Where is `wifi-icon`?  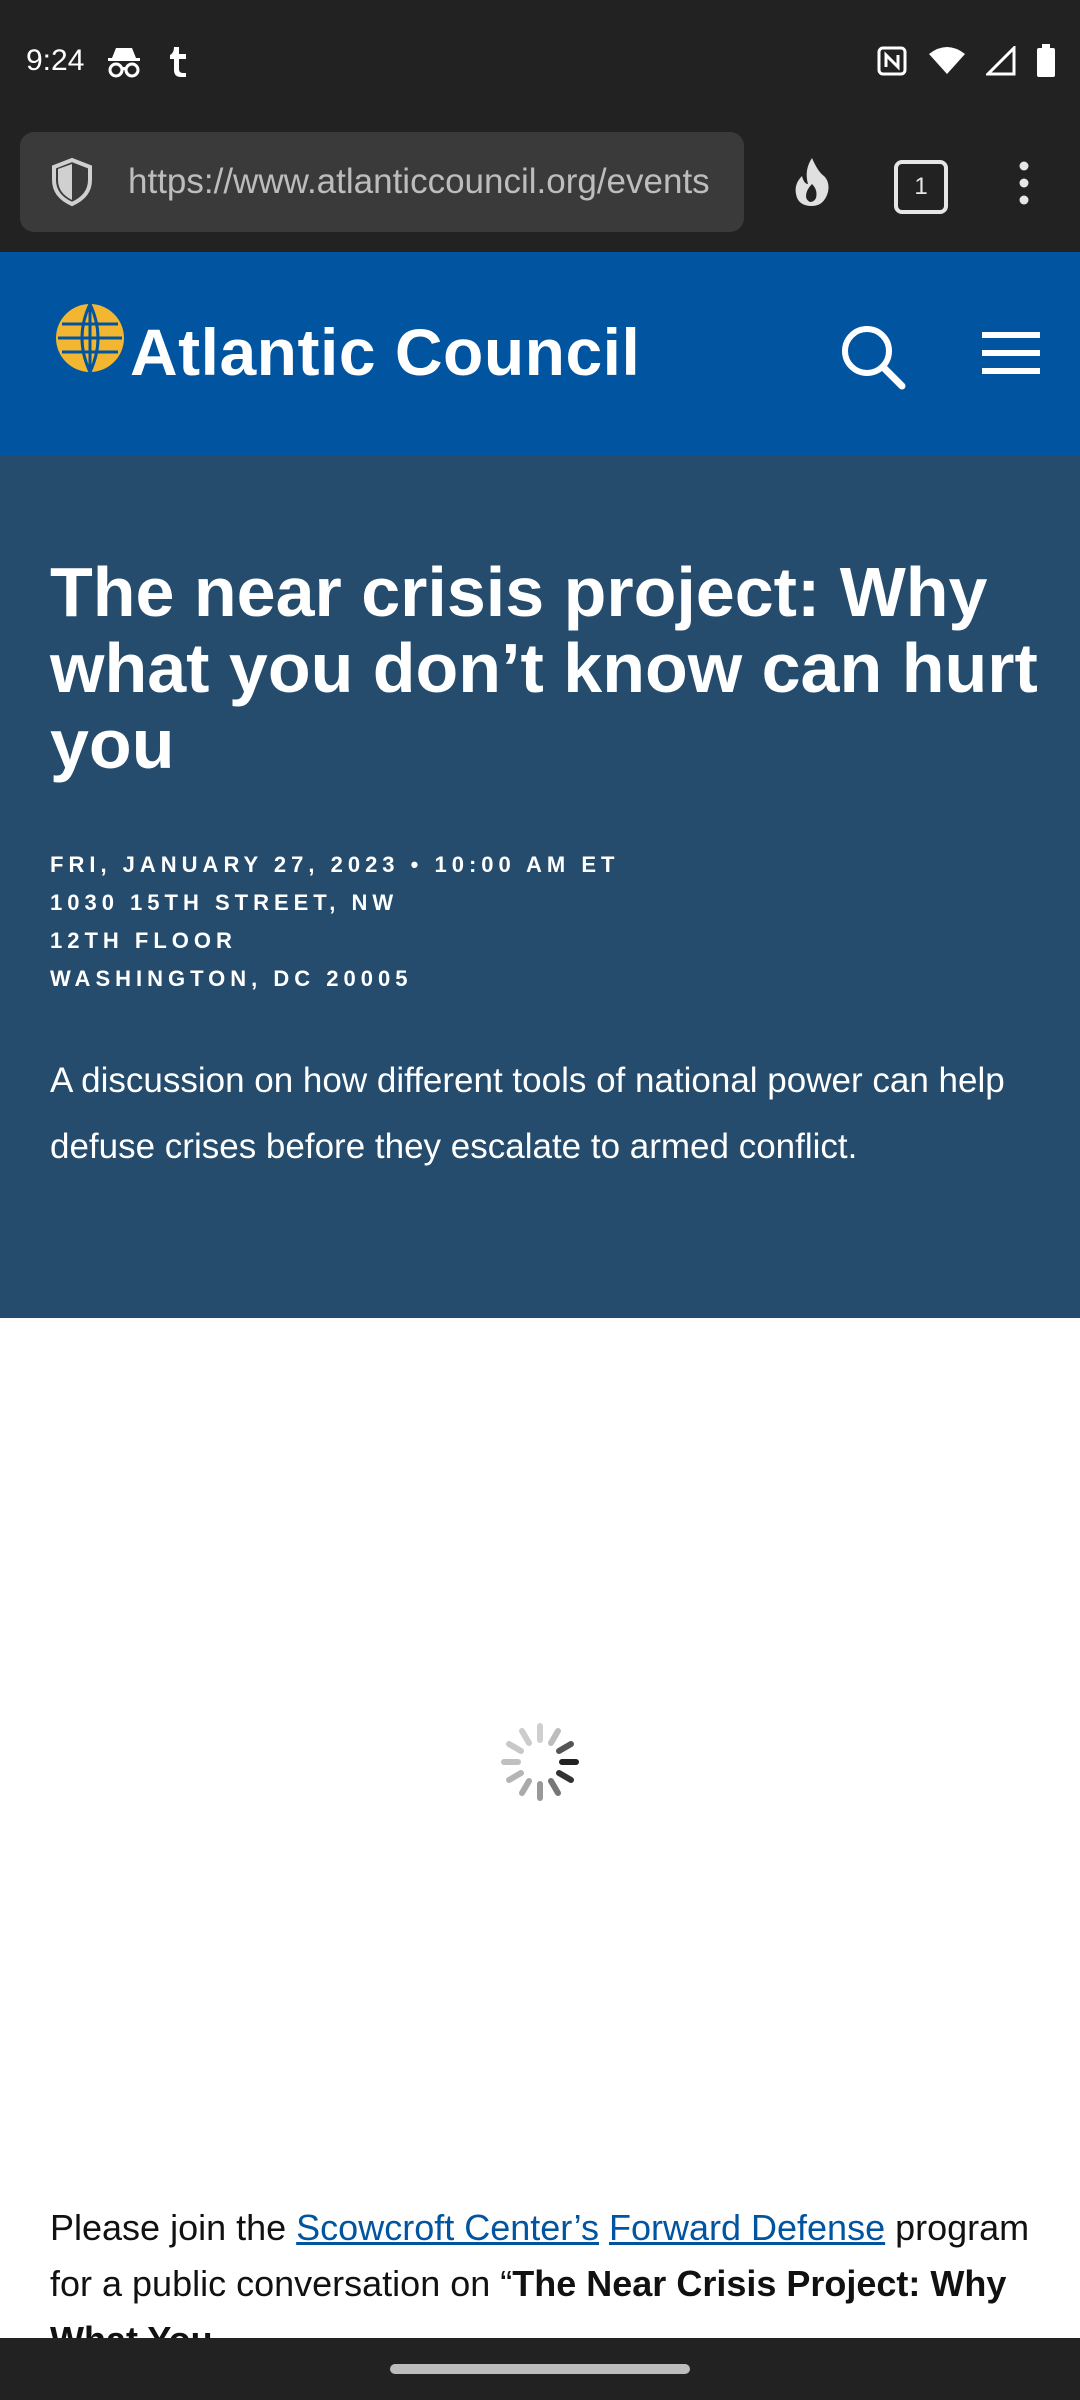
wifi-icon is located at coordinates (947, 63).